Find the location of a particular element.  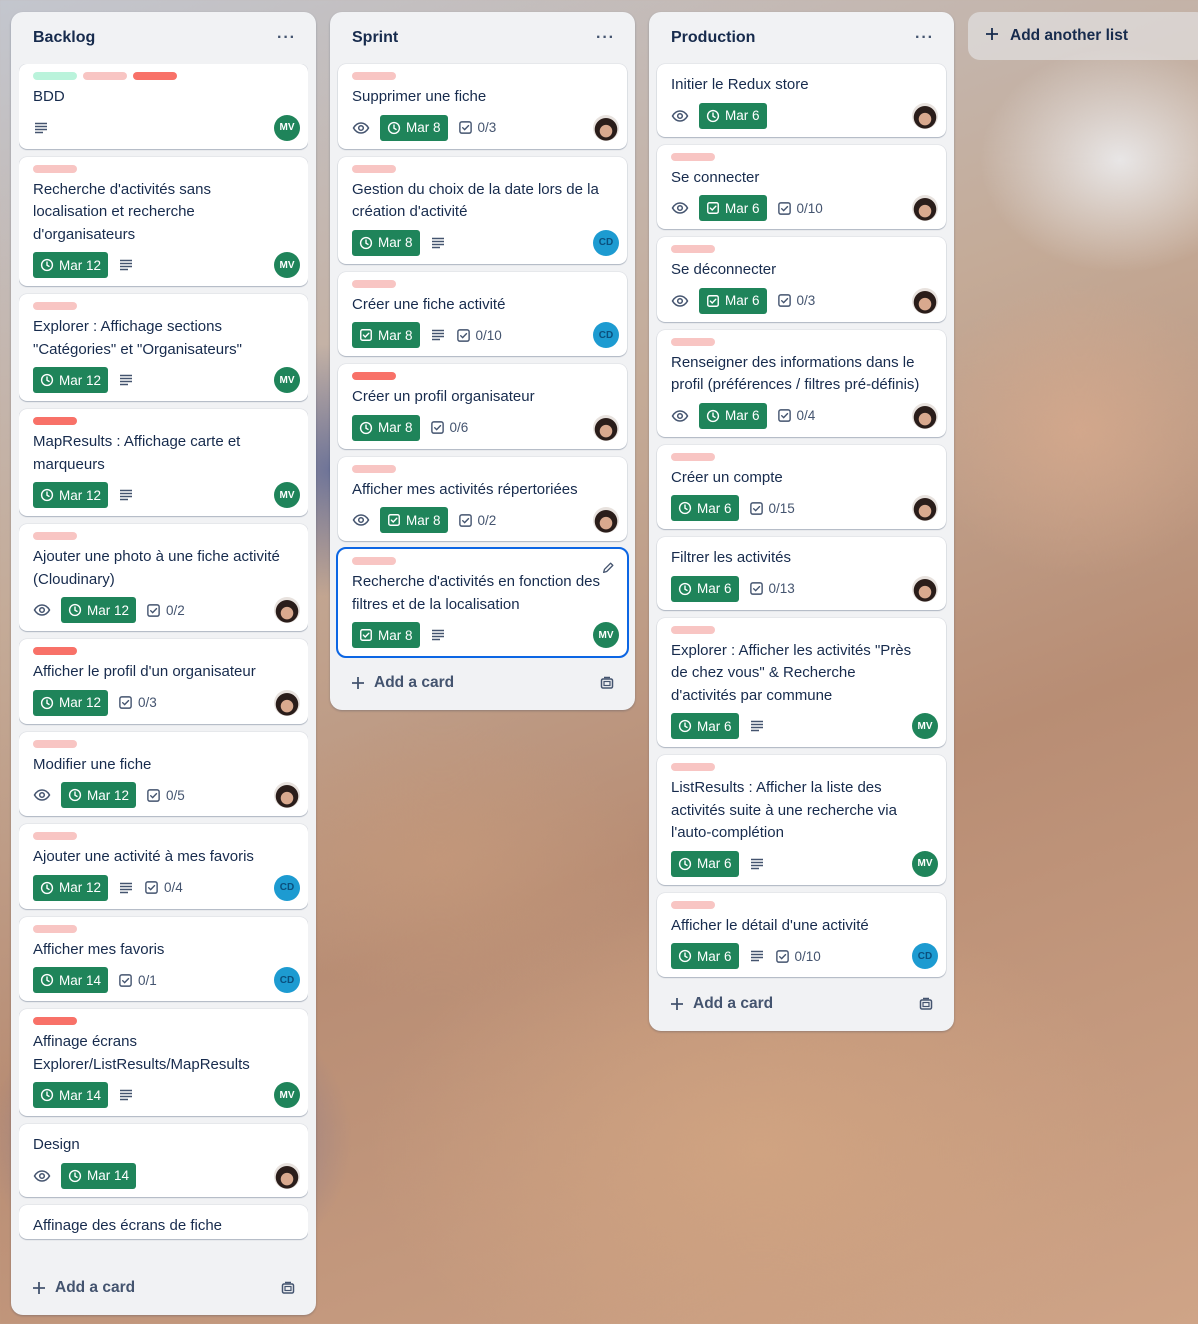

card: Supprimer une fiche Mar 8 0/3 is located at coordinates (482, 106).